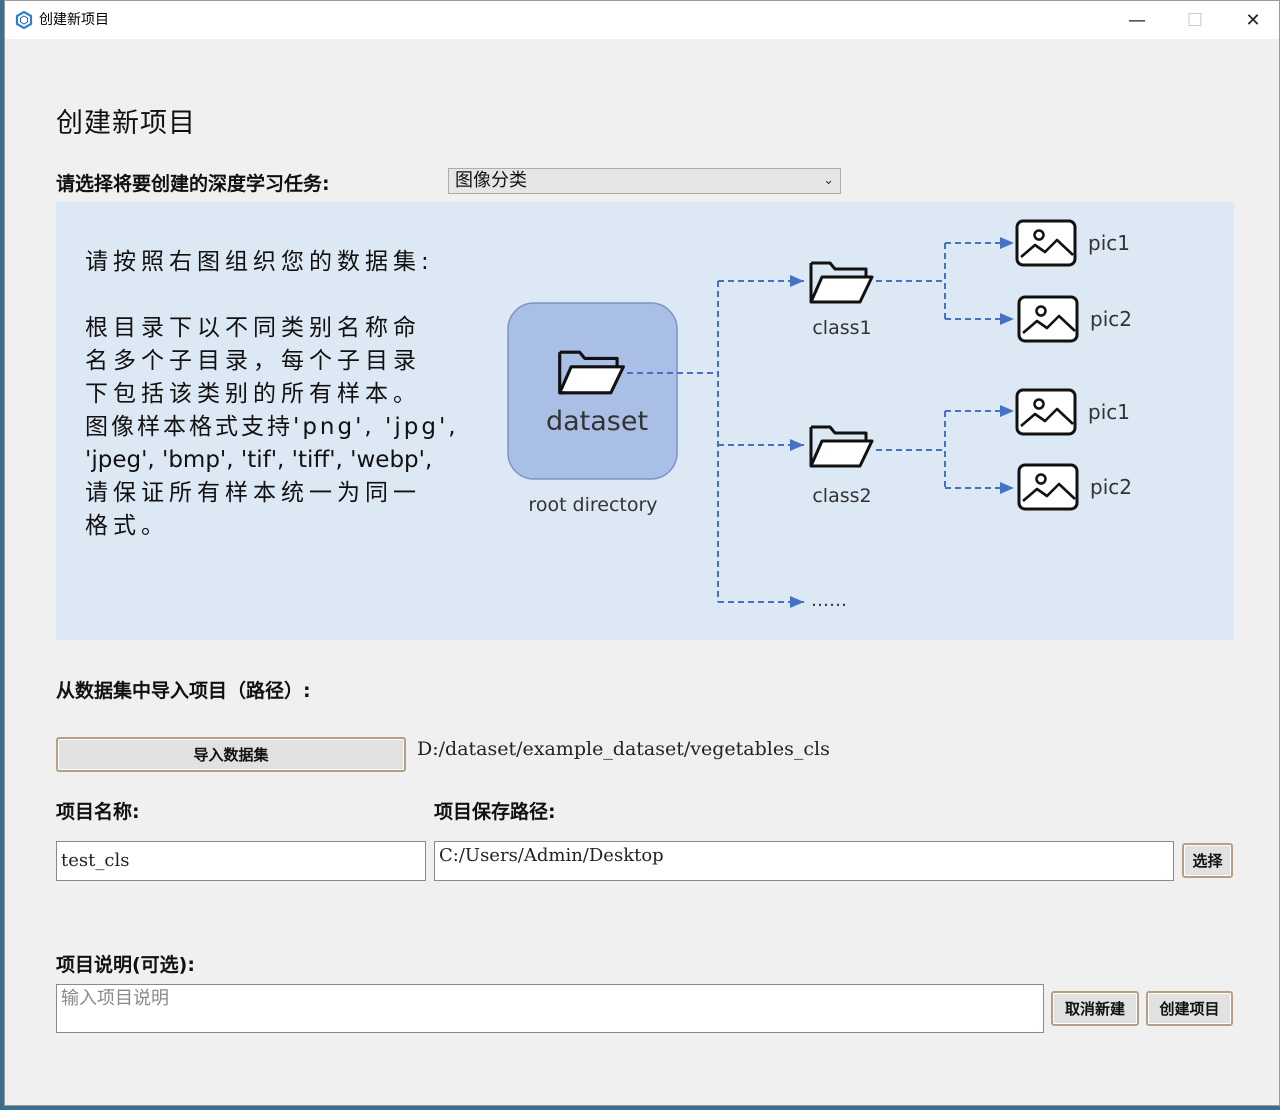 This screenshot has height=1110, width=1280. I want to click on create-project-button: 创建项目, so click(1189, 1008).